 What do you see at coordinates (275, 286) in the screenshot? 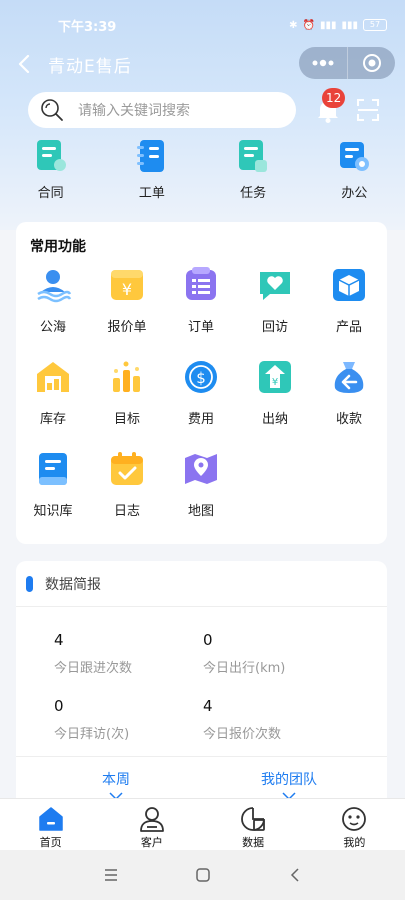
I see `revisit-icon` at bounding box center [275, 286].